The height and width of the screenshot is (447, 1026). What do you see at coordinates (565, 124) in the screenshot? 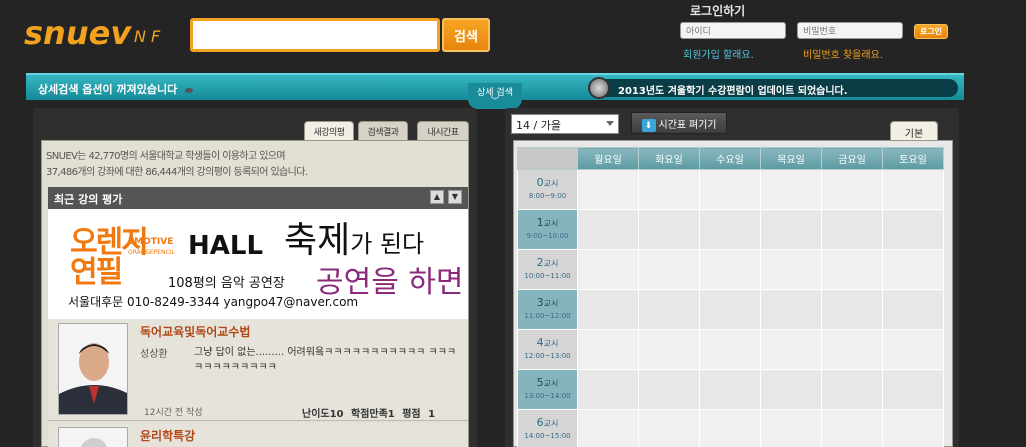
I see `semester-select: 14 / 가을` at bounding box center [565, 124].